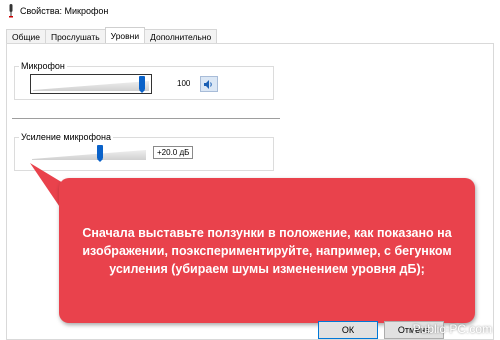 The height and width of the screenshot is (340, 500). What do you see at coordinates (142, 84) in the screenshot?
I see `microphone-slider-thumb` at bounding box center [142, 84].